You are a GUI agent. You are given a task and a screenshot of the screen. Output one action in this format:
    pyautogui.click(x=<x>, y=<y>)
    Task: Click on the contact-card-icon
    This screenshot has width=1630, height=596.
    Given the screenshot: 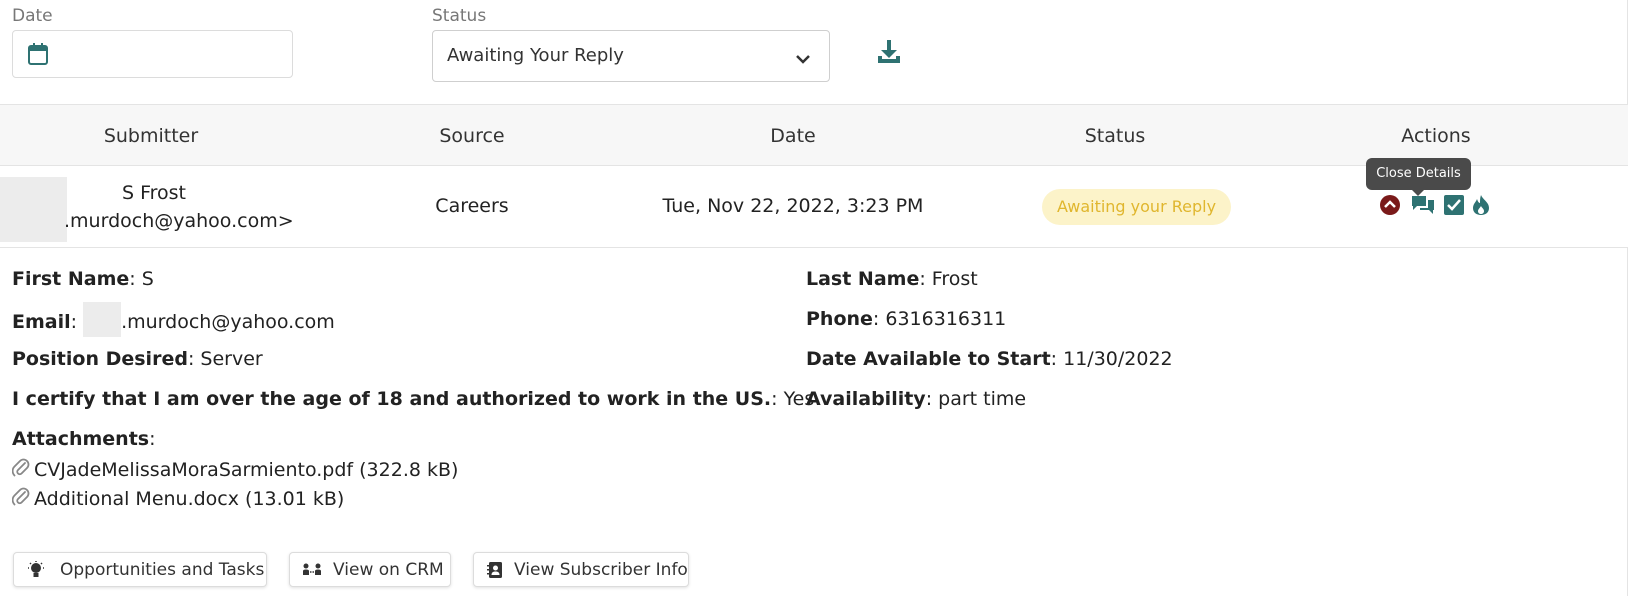 What is the action you would take?
    pyautogui.click(x=495, y=572)
    